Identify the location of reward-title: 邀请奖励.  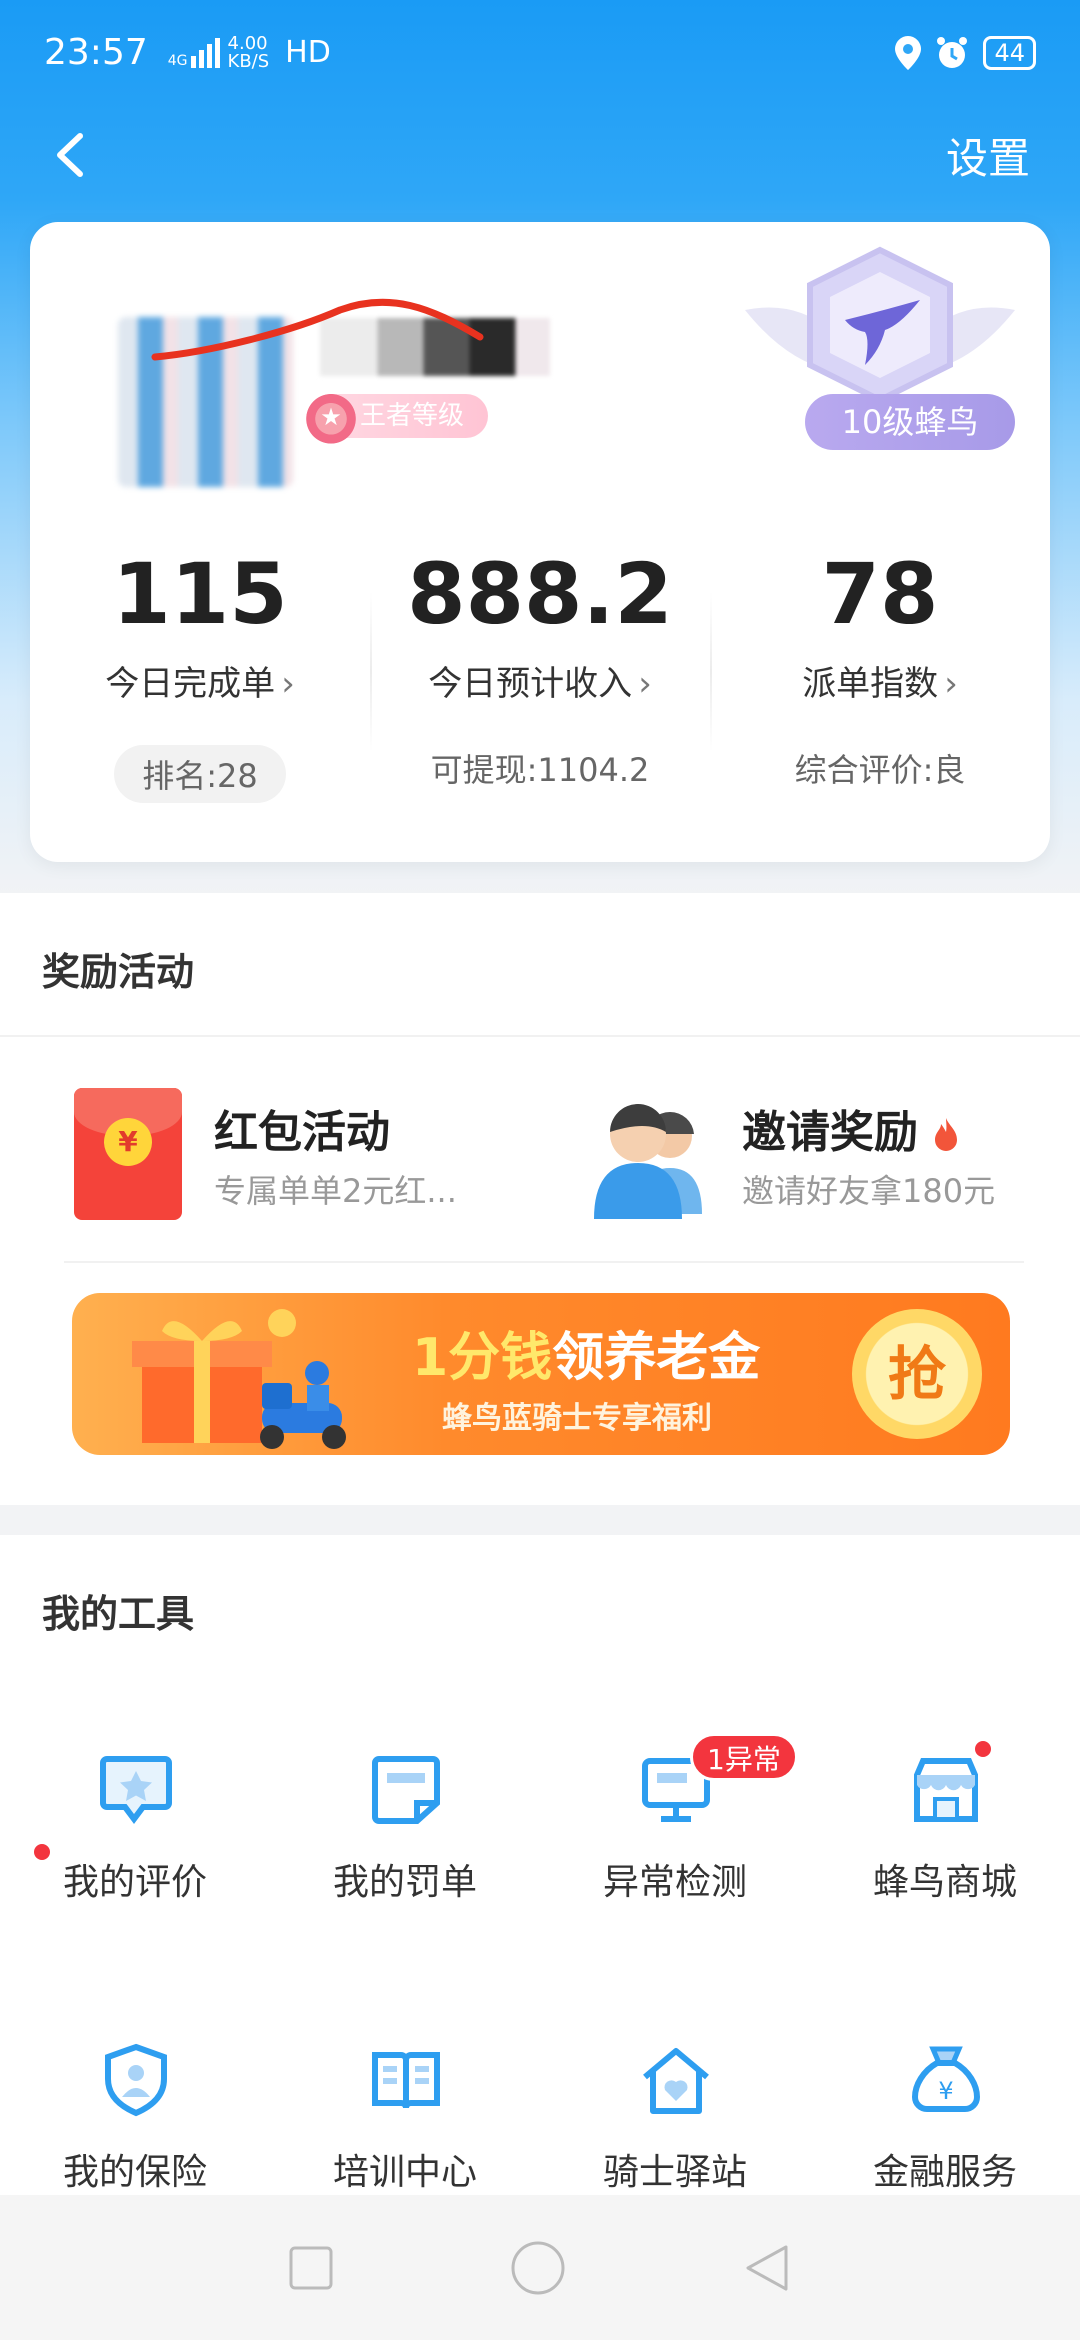
(868, 1128).